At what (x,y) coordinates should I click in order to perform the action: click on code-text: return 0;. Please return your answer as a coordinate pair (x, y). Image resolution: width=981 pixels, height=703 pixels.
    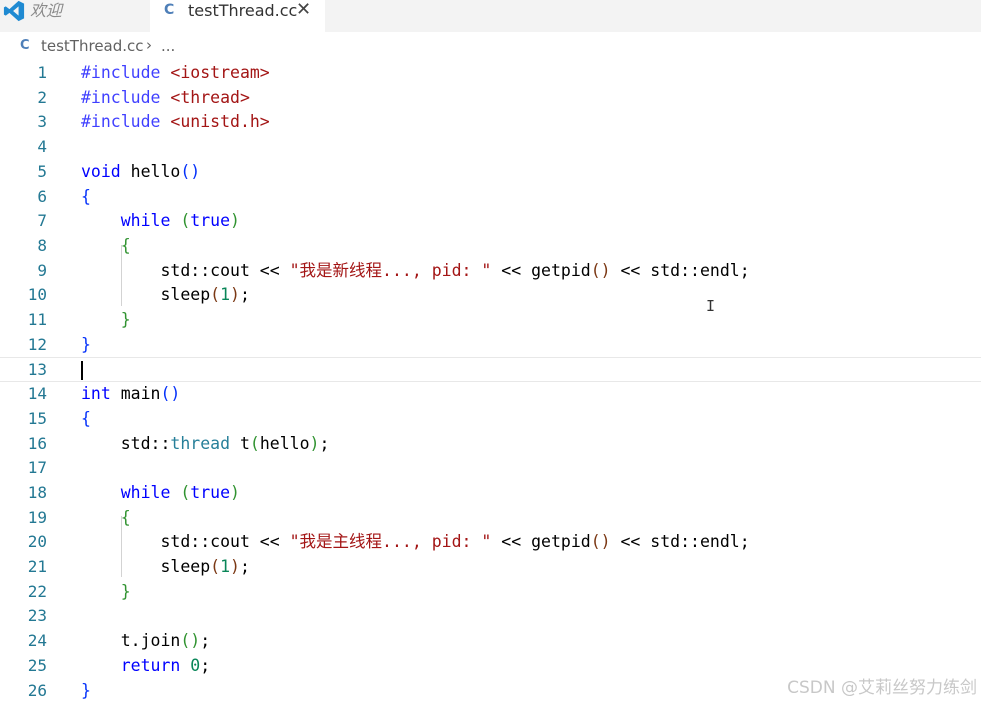
    Looking at the image, I should click on (145, 666).